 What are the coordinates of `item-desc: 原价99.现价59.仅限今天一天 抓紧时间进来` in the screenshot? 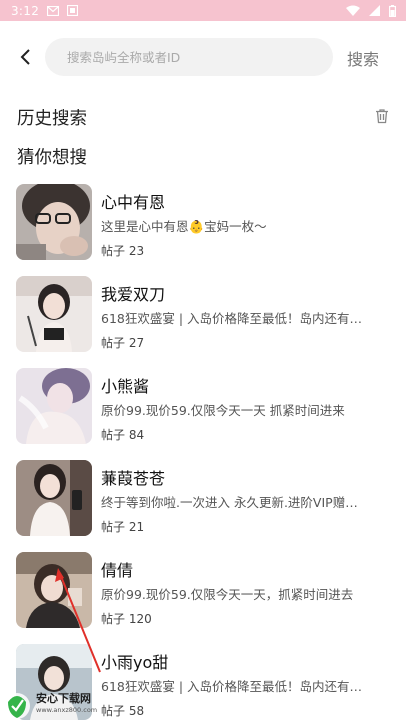 It's located at (223, 410).